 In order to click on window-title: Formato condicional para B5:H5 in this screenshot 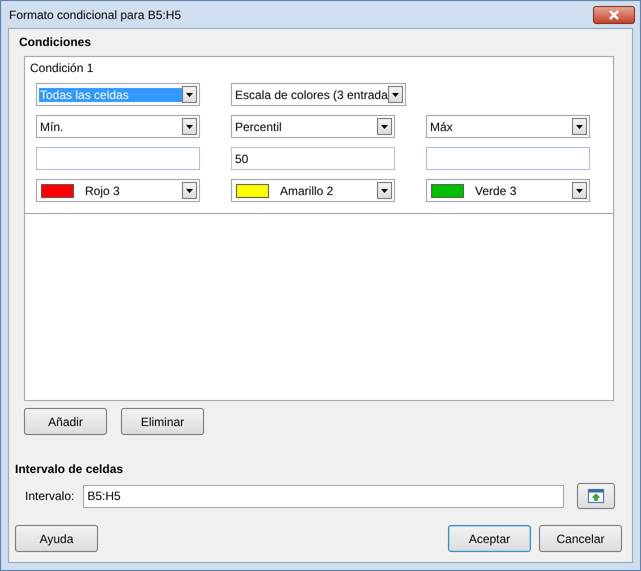, I will do `click(95, 15)`.